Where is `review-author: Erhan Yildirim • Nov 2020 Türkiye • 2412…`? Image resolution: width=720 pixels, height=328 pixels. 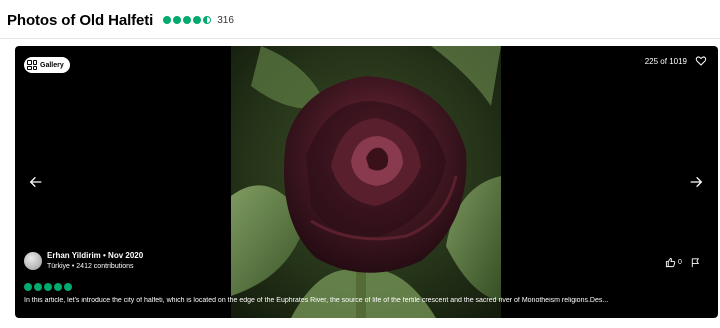 review-author: Erhan Yildirim • Nov 2020 Türkiye • 2412… is located at coordinates (83, 261).